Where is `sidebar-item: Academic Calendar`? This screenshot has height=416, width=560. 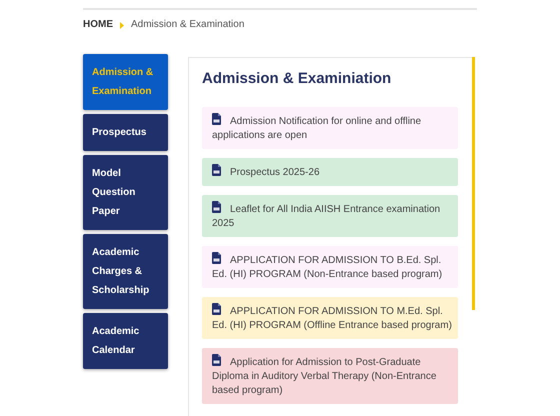 sidebar-item: Academic Calendar is located at coordinates (125, 341).